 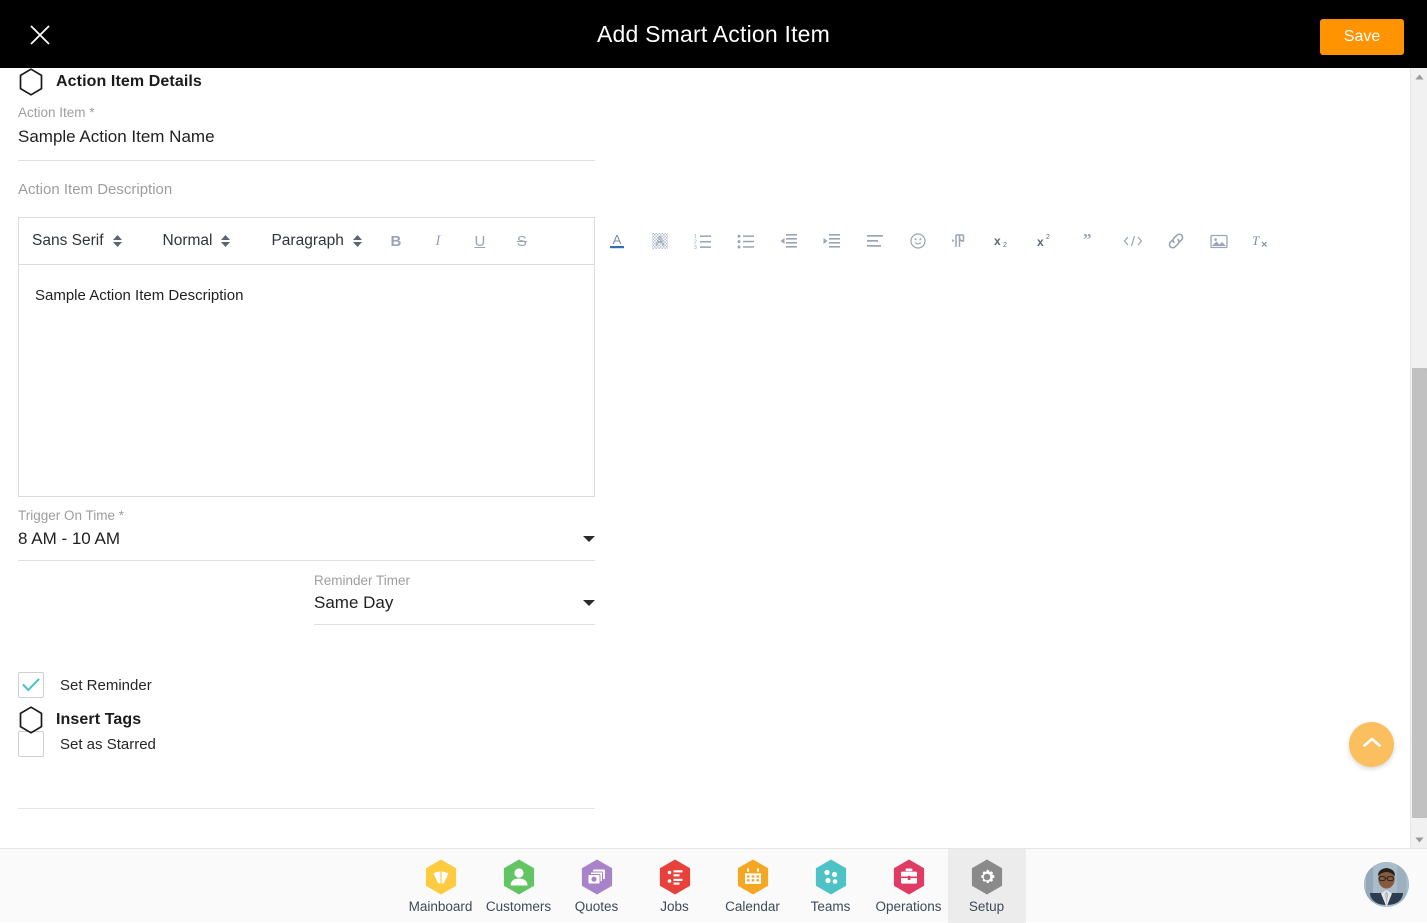 I want to click on chevron-up-icon, so click(x=1372, y=745).